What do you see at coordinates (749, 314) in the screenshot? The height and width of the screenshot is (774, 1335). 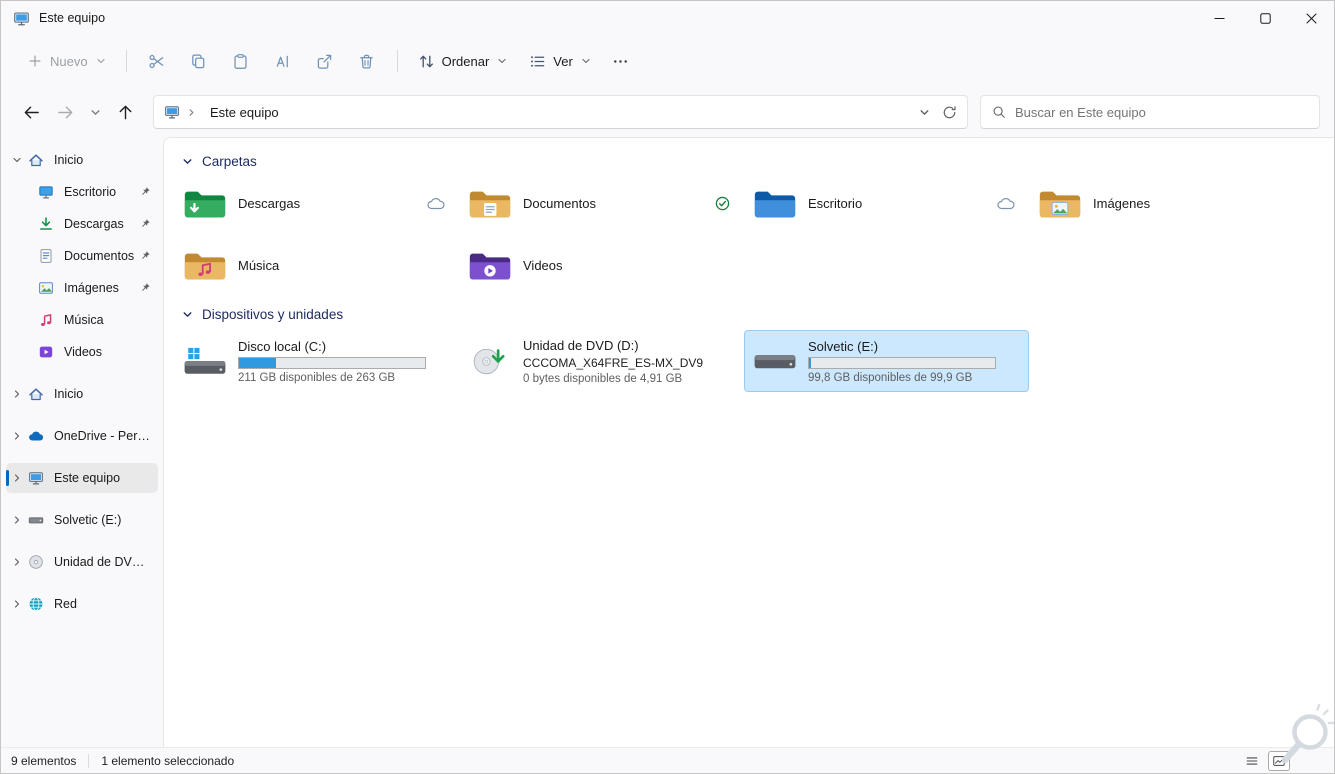 I see `section-header: Dispositivos y unidades` at bounding box center [749, 314].